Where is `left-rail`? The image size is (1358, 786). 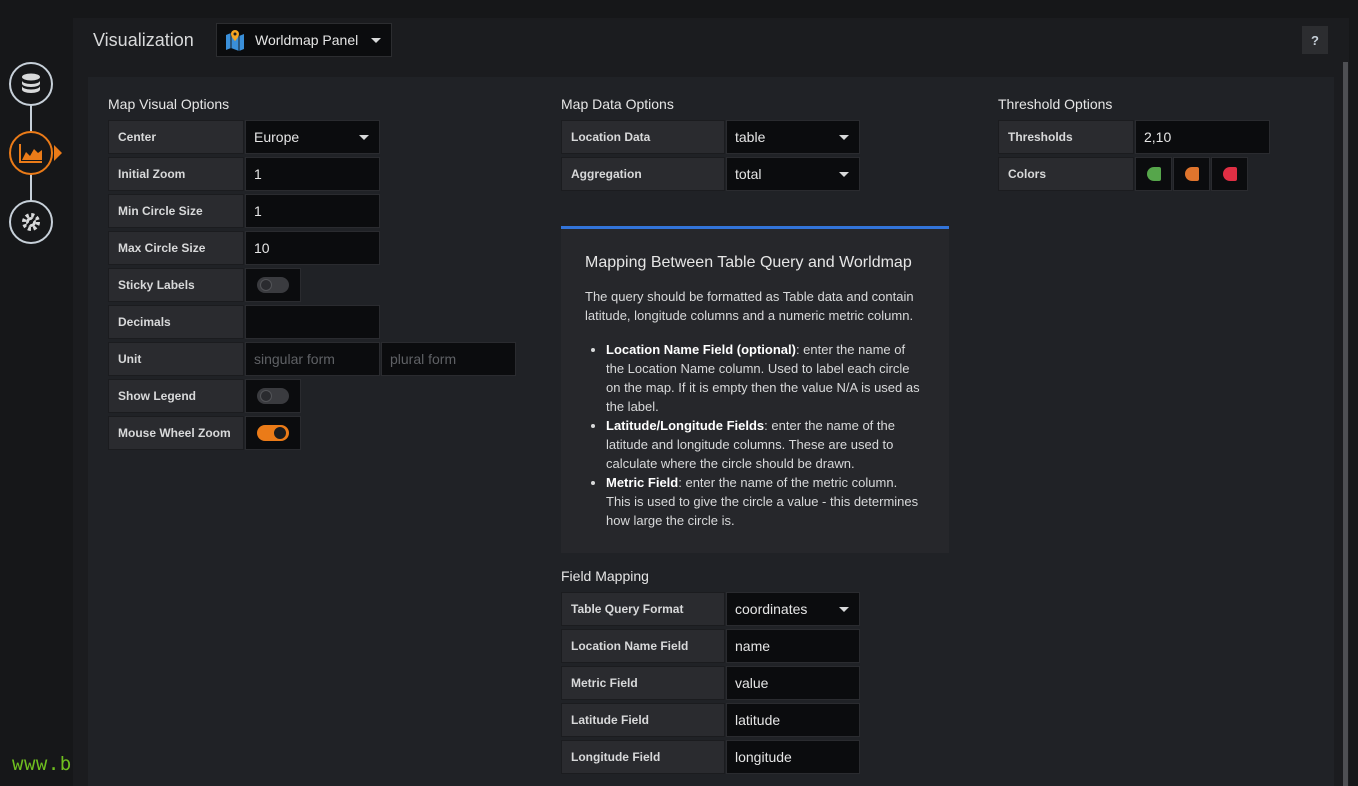
left-rail is located at coordinates (31, 393).